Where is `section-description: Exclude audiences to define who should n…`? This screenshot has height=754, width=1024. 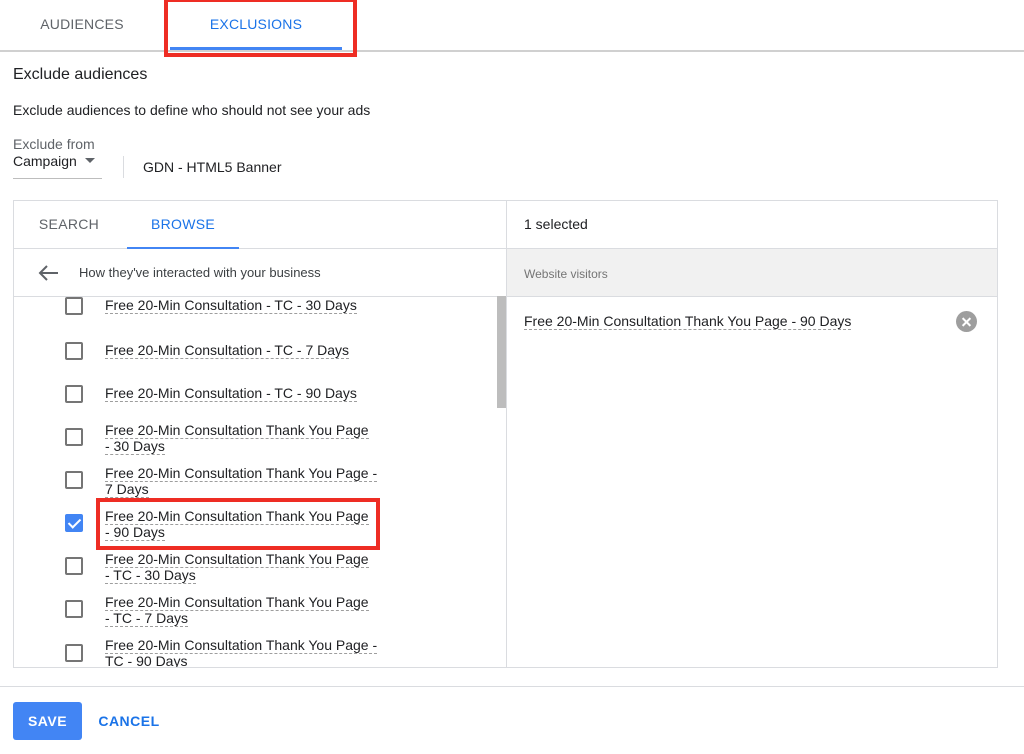
section-description: Exclude audiences to define who should n… is located at coordinates (192, 110).